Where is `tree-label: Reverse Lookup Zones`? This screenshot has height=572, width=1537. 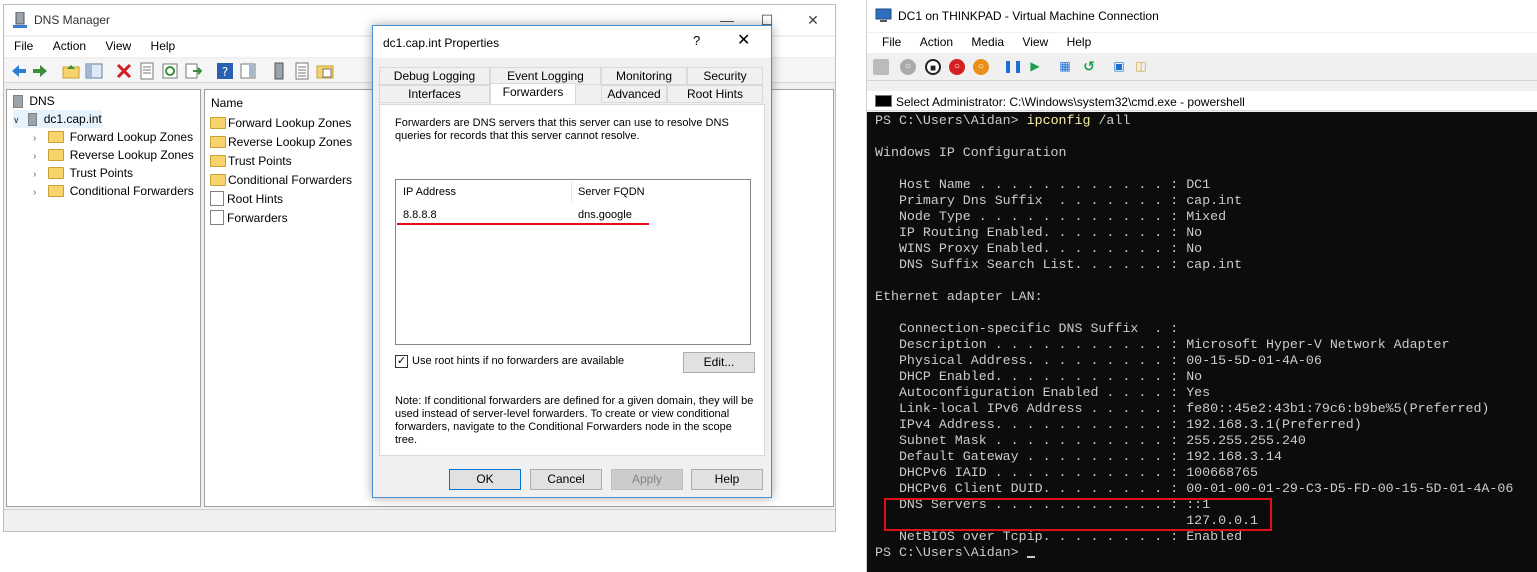
tree-label: Reverse Lookup Zones is located at coordinates (131, 155).